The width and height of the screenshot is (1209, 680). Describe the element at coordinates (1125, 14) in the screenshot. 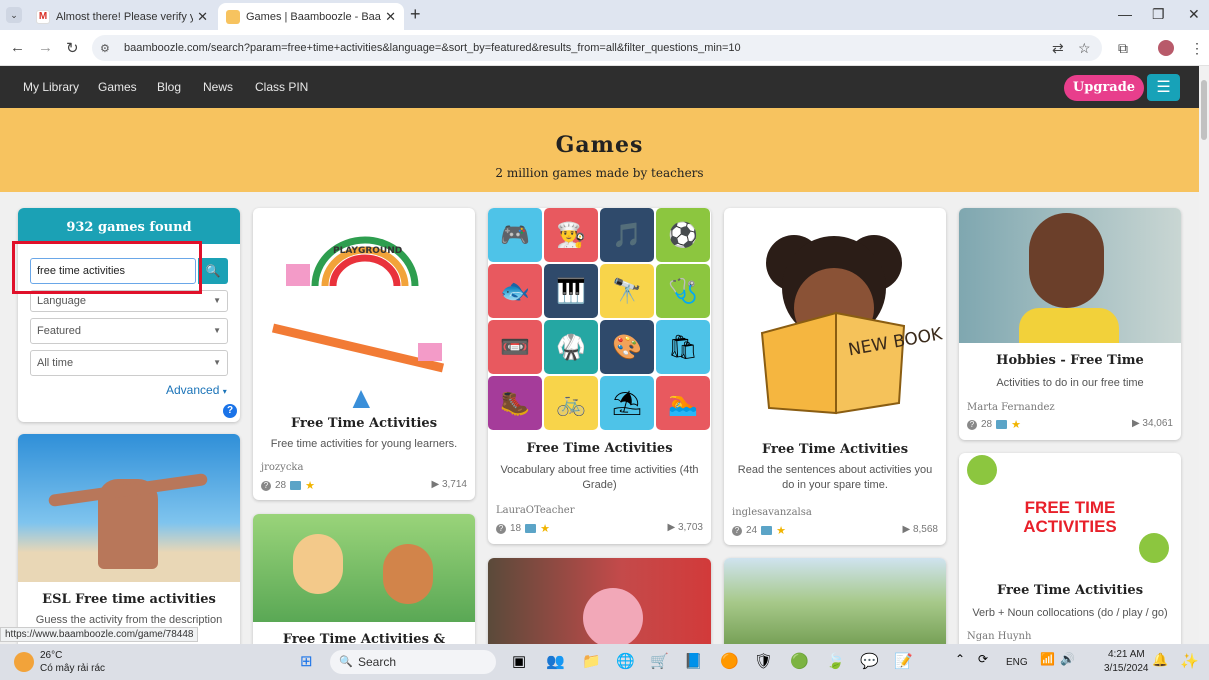

I see `minimize-icon: —` at that location.